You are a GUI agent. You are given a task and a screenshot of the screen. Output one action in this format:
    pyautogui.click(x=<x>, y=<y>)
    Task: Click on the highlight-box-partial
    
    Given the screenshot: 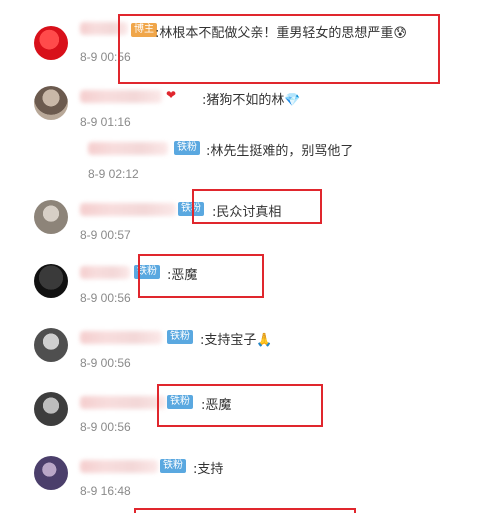 What is the action you would take?
    pyautogui.click(x=245, y=510)
    